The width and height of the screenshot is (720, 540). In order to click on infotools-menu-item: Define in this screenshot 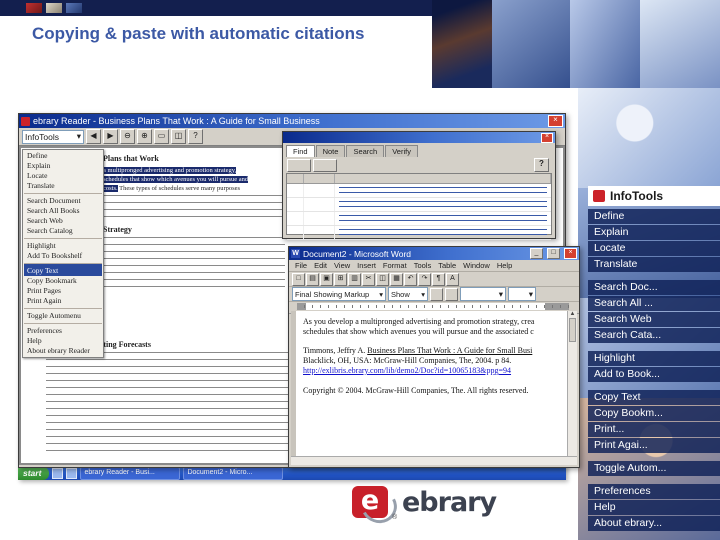, I will do `click(654, 216)`.